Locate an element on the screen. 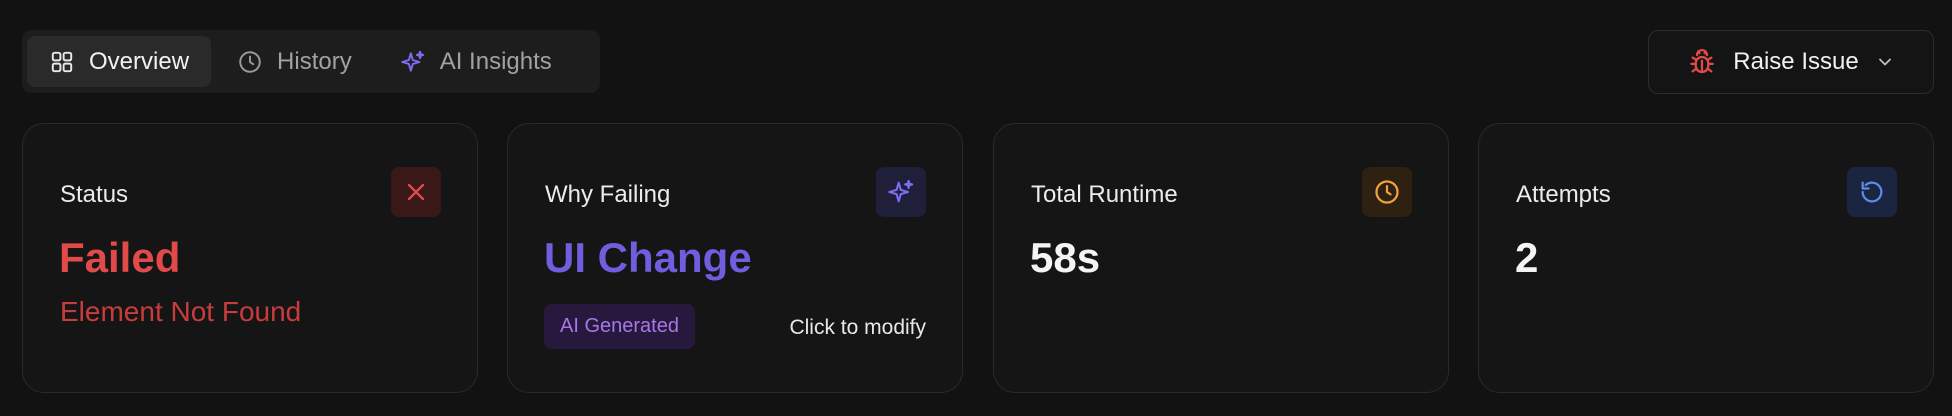 This screenshot has height=416, width=1952. status-icon-box is located at coordinates (416, 192).